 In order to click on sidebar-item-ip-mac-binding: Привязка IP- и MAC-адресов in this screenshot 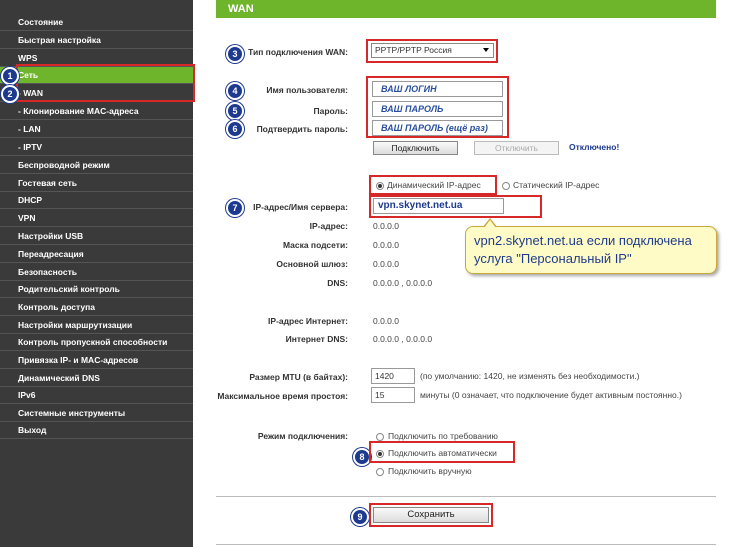, I will do `click(96, 360)`.